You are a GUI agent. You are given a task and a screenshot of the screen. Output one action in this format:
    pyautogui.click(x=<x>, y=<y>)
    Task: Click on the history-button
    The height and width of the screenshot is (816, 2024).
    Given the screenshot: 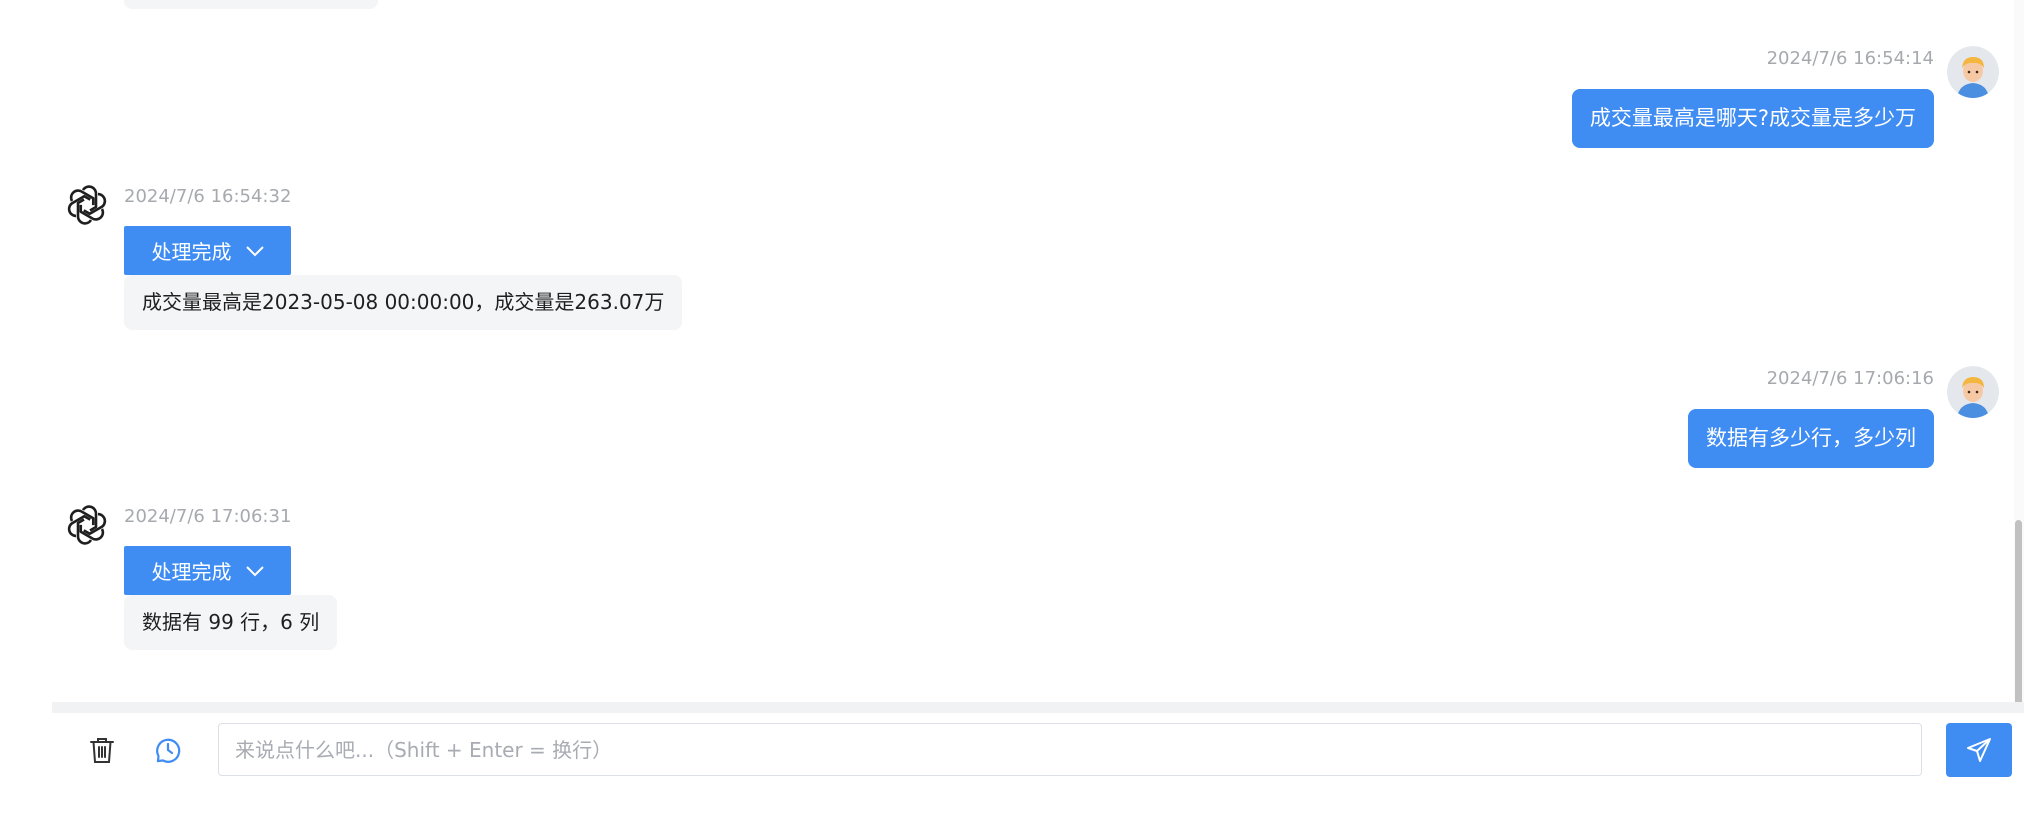 What is the action you would take?
    pyautogui.click(x=168, y=750)
    